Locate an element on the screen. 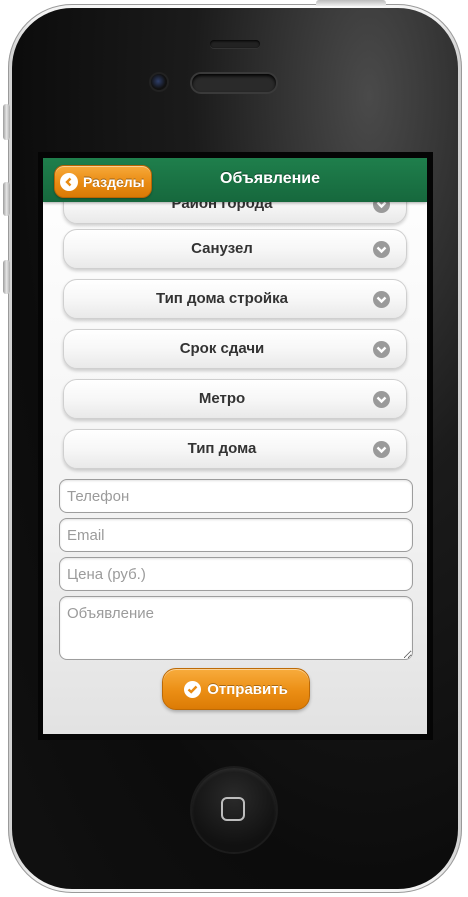  home-button is located at coordinates (234, 810).